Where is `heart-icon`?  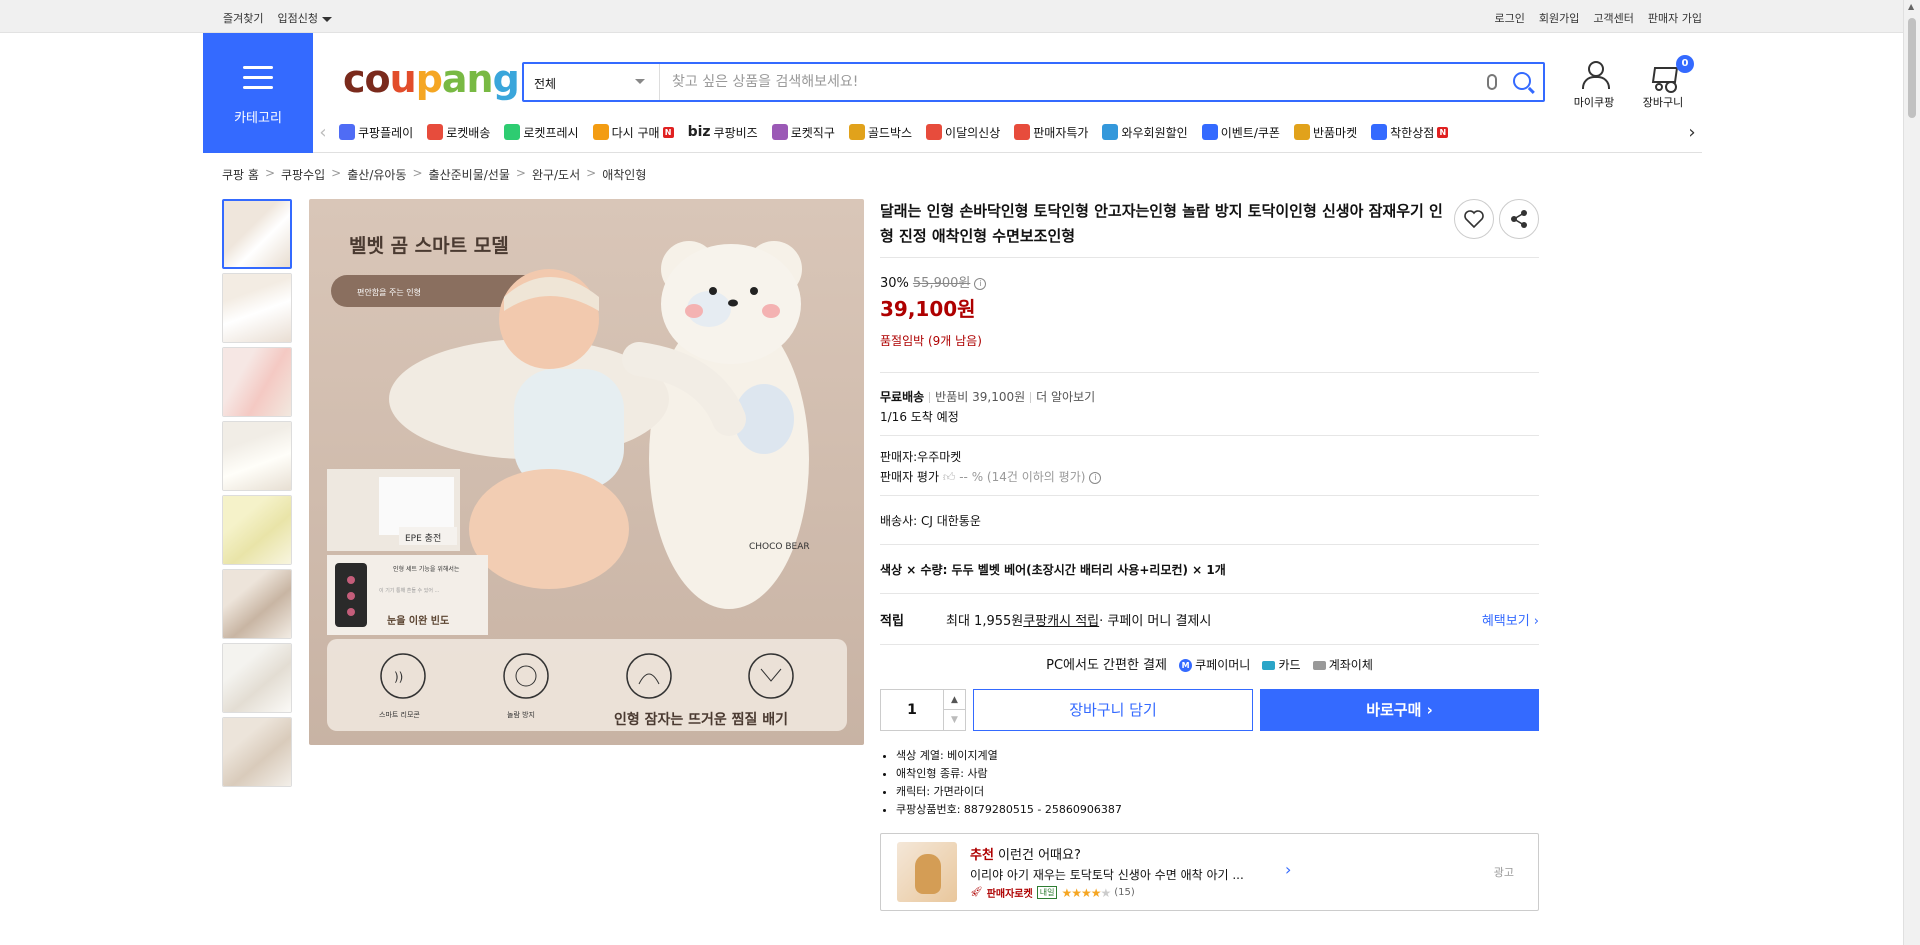 heart-icon is located at coordinates (1474, 219).